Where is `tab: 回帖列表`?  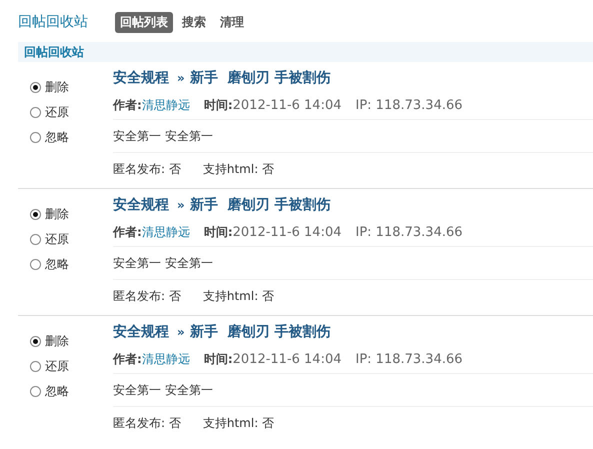 tab: 回帖列表 is located at coordinates (144, 22).